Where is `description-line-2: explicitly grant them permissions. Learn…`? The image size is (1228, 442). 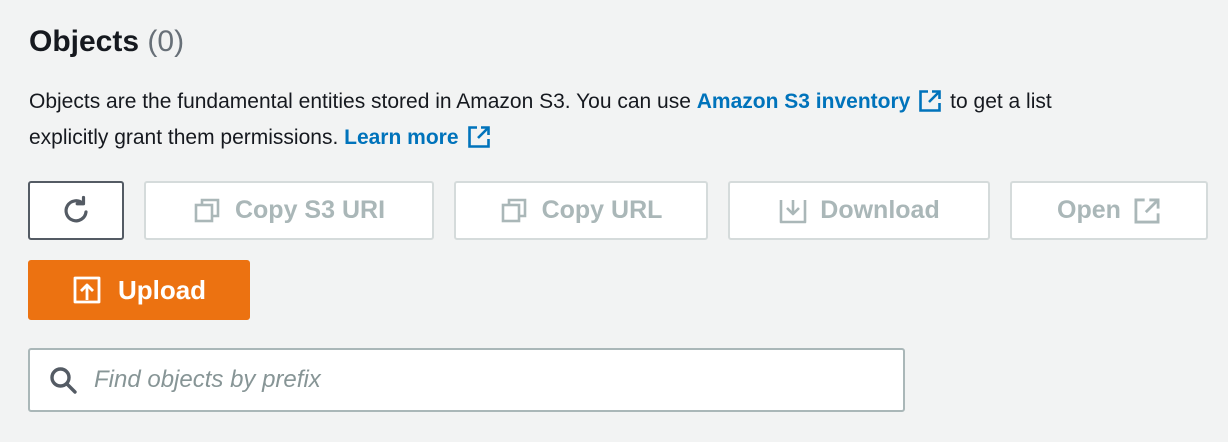 description-line-2: explicitly grant them permissions. Learn… is located at coordinates (628, 138).